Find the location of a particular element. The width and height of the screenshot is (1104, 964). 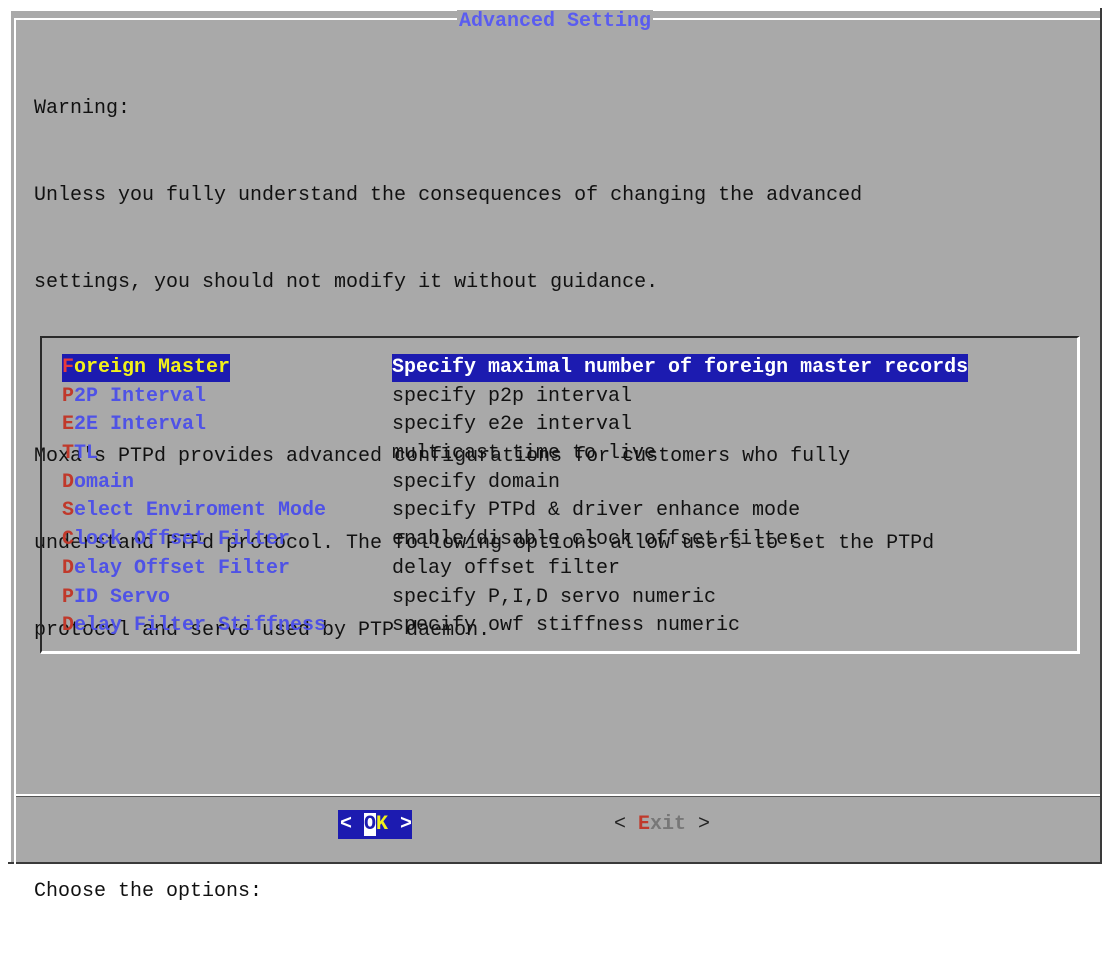

menu-item-description: specify domain is located at coordinates (476, 483).